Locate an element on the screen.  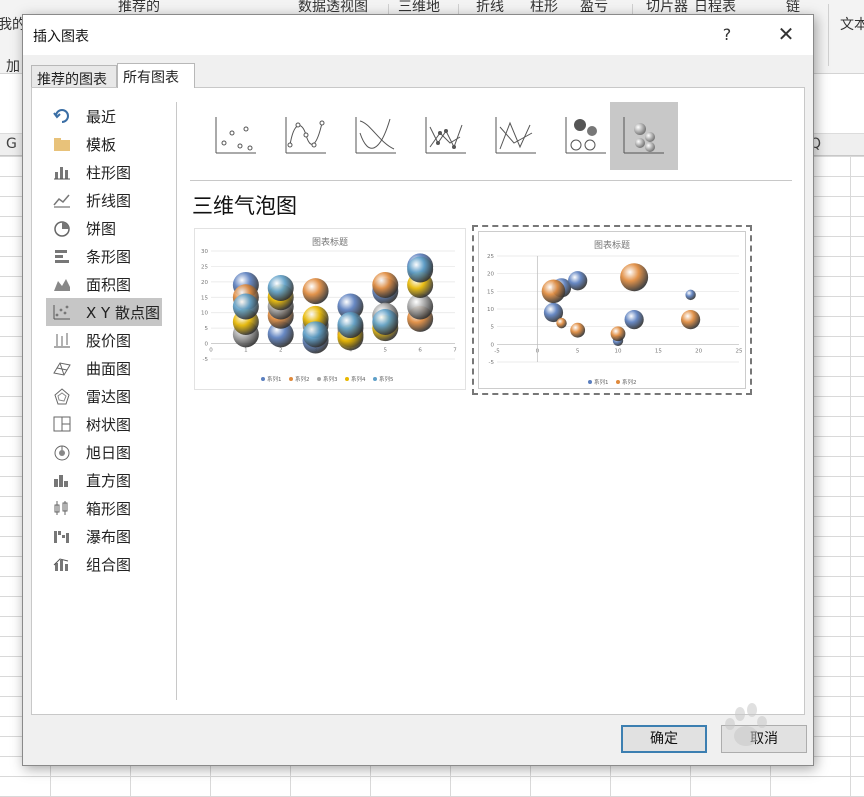
sidebar-item-label: 组合图 is located at coordinates (109, 564).